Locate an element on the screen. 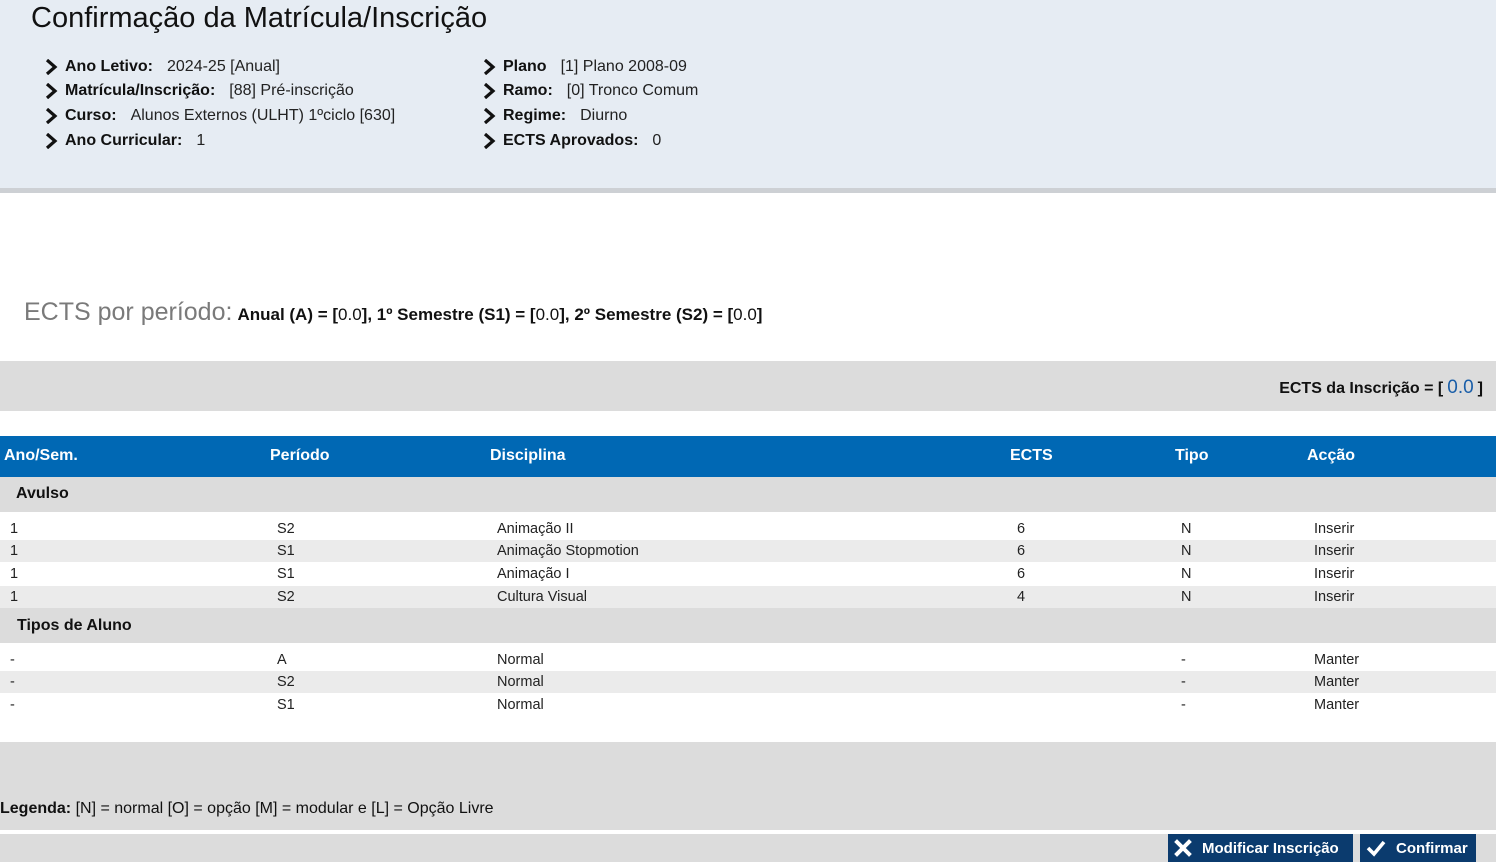  close-icon is located at coordinates (1183, 848).